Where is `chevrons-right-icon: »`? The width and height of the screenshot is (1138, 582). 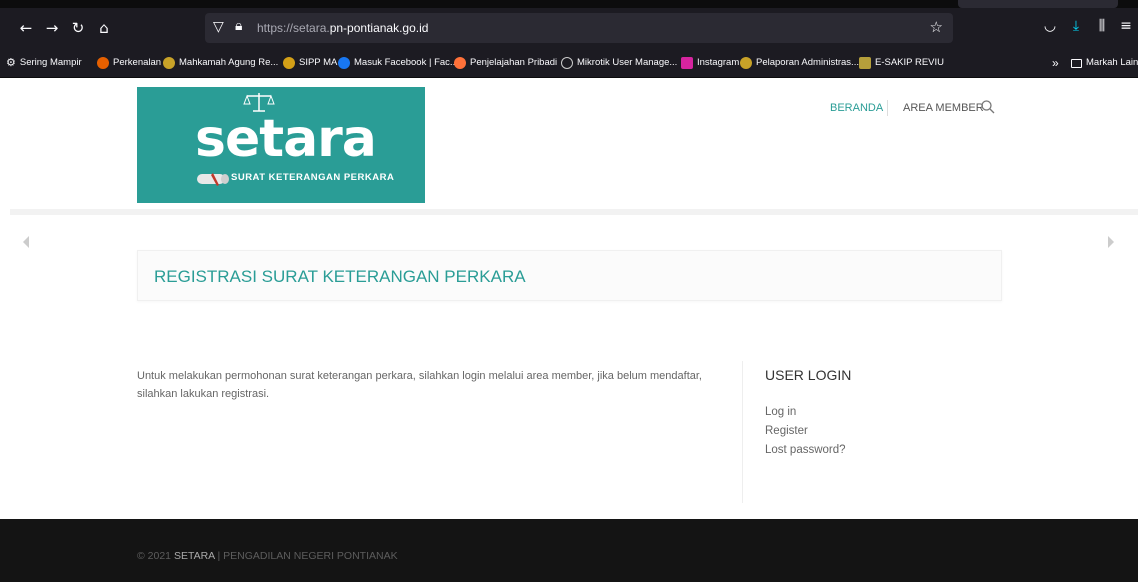
chevrons-right-icon: » is located at coordinates (1055, 63).